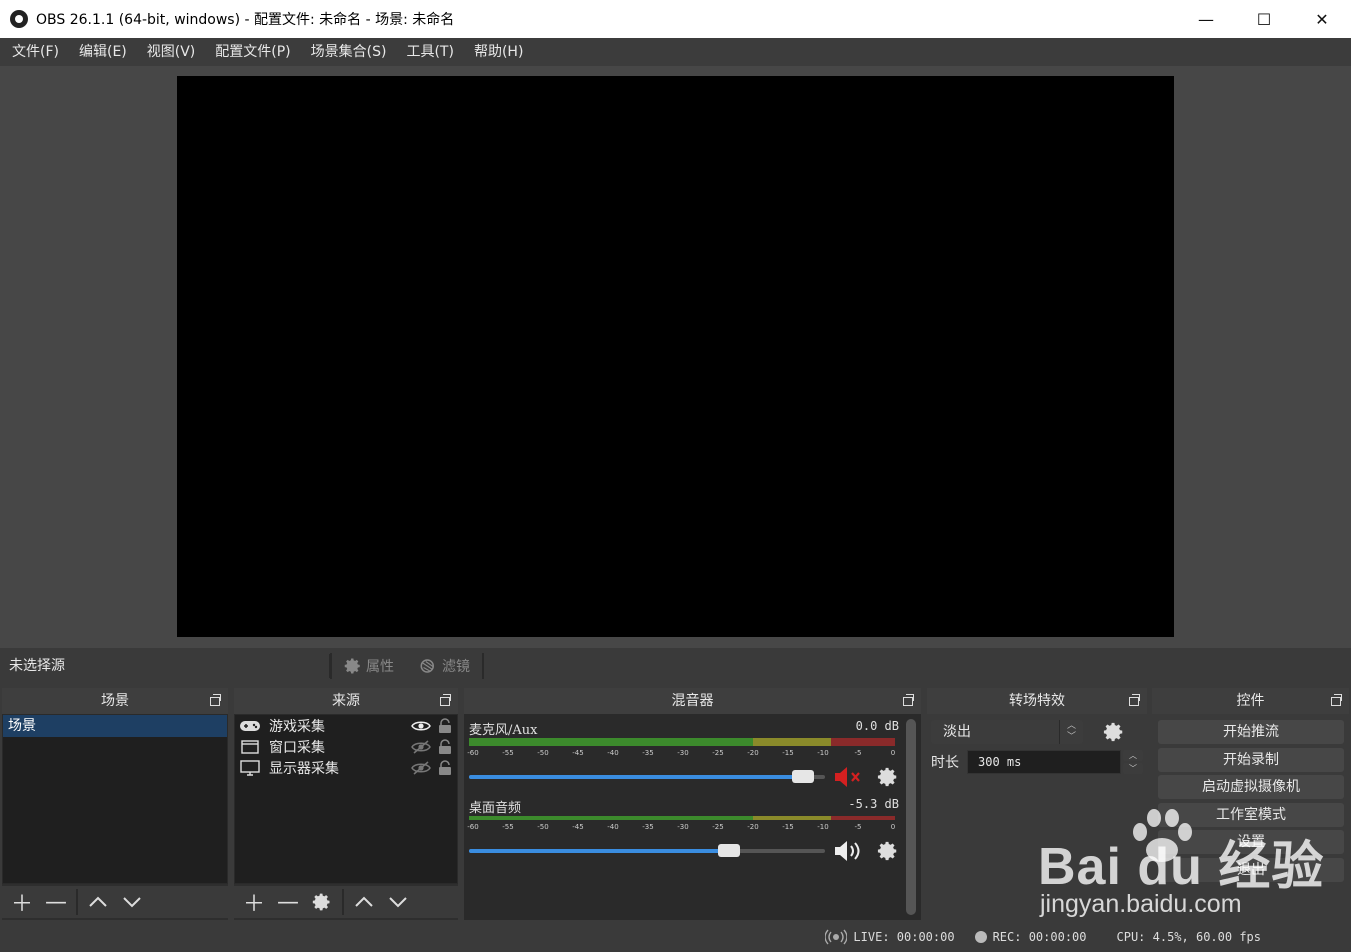 The height and width of the screenshot is (952, 1351). I want to click on sources-dock-header: 来源, so click(346, 701).